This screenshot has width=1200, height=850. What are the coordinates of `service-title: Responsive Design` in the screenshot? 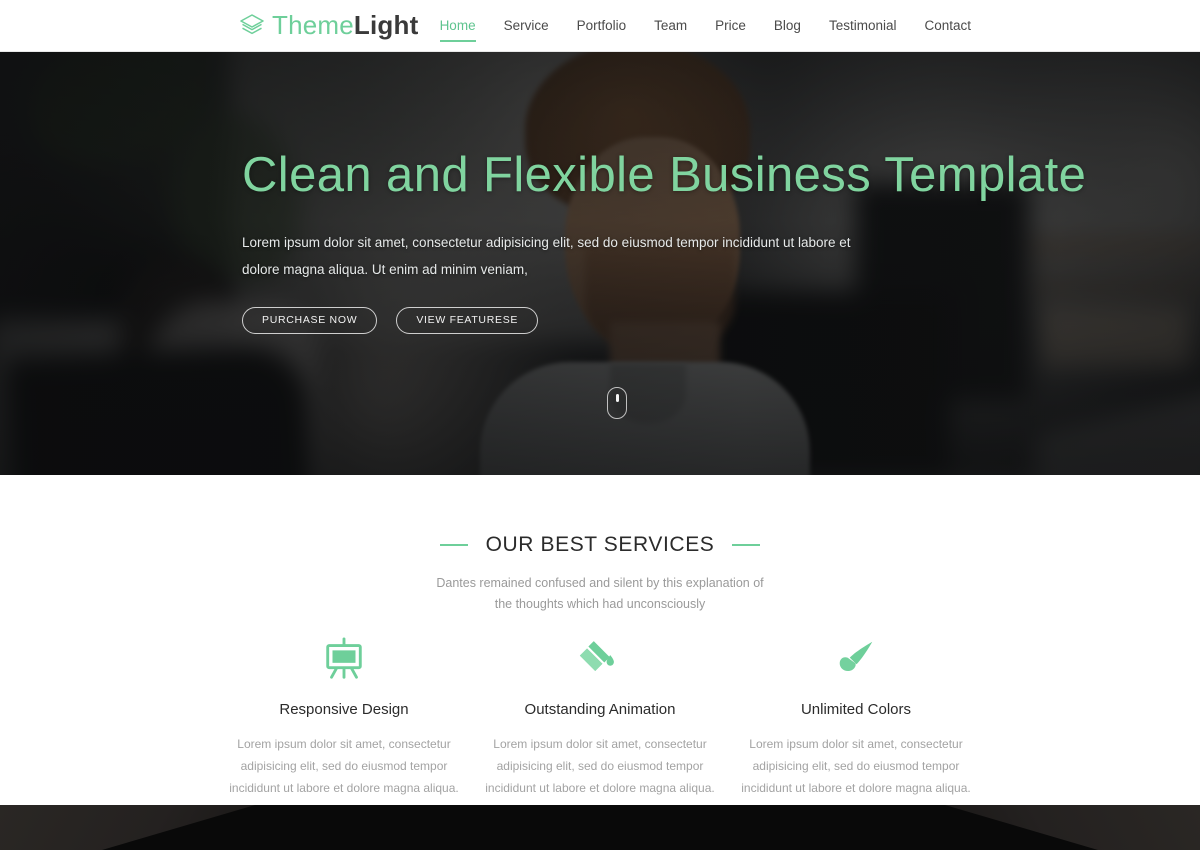 It's located at (344, 709).